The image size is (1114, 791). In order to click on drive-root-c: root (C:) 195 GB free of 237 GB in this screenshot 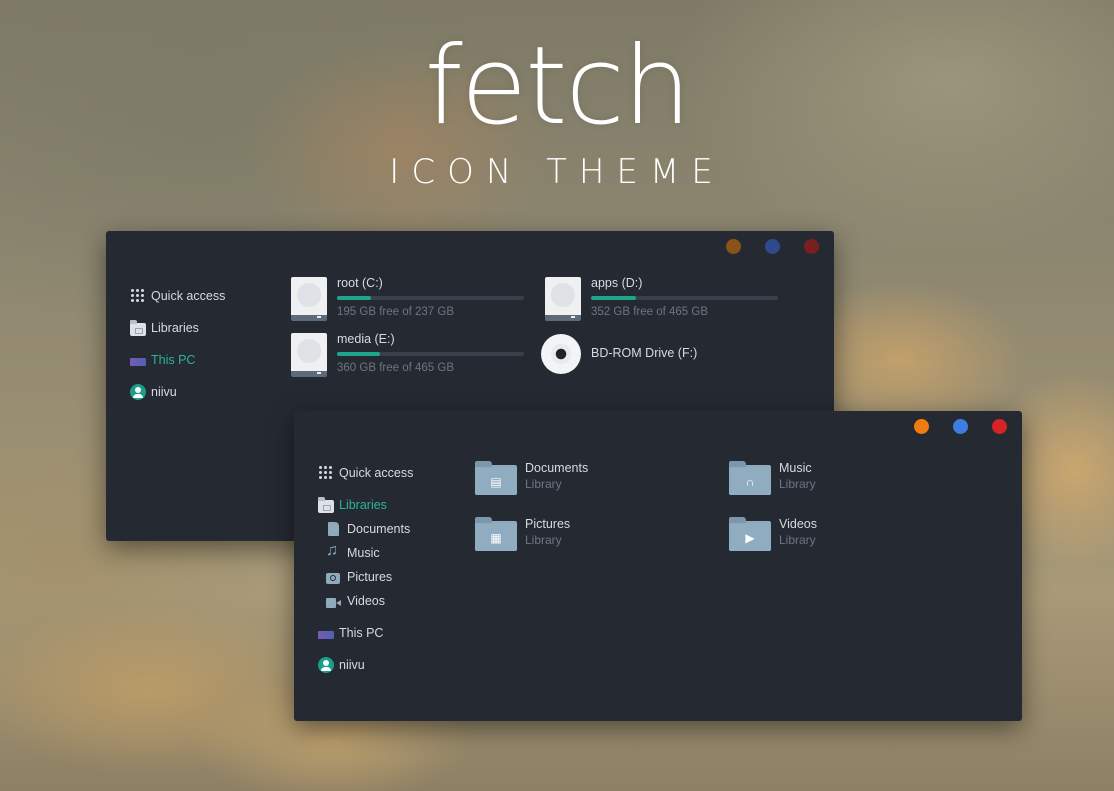, I will do `click(411, 300)`.